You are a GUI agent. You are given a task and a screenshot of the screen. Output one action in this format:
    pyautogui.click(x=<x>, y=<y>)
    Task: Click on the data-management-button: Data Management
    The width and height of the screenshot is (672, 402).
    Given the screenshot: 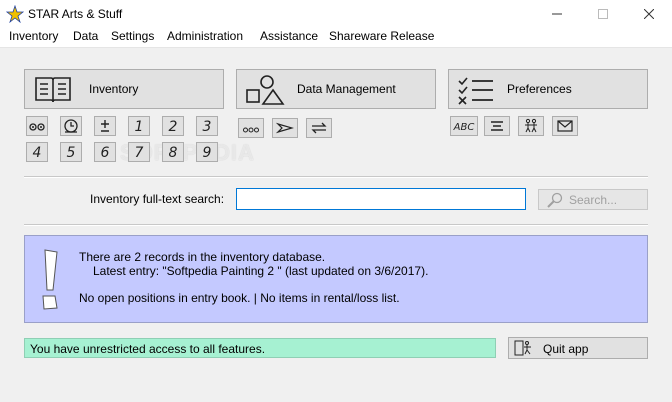 What is the action you would take?
    pyautogui.click(x=336, y=89)
    